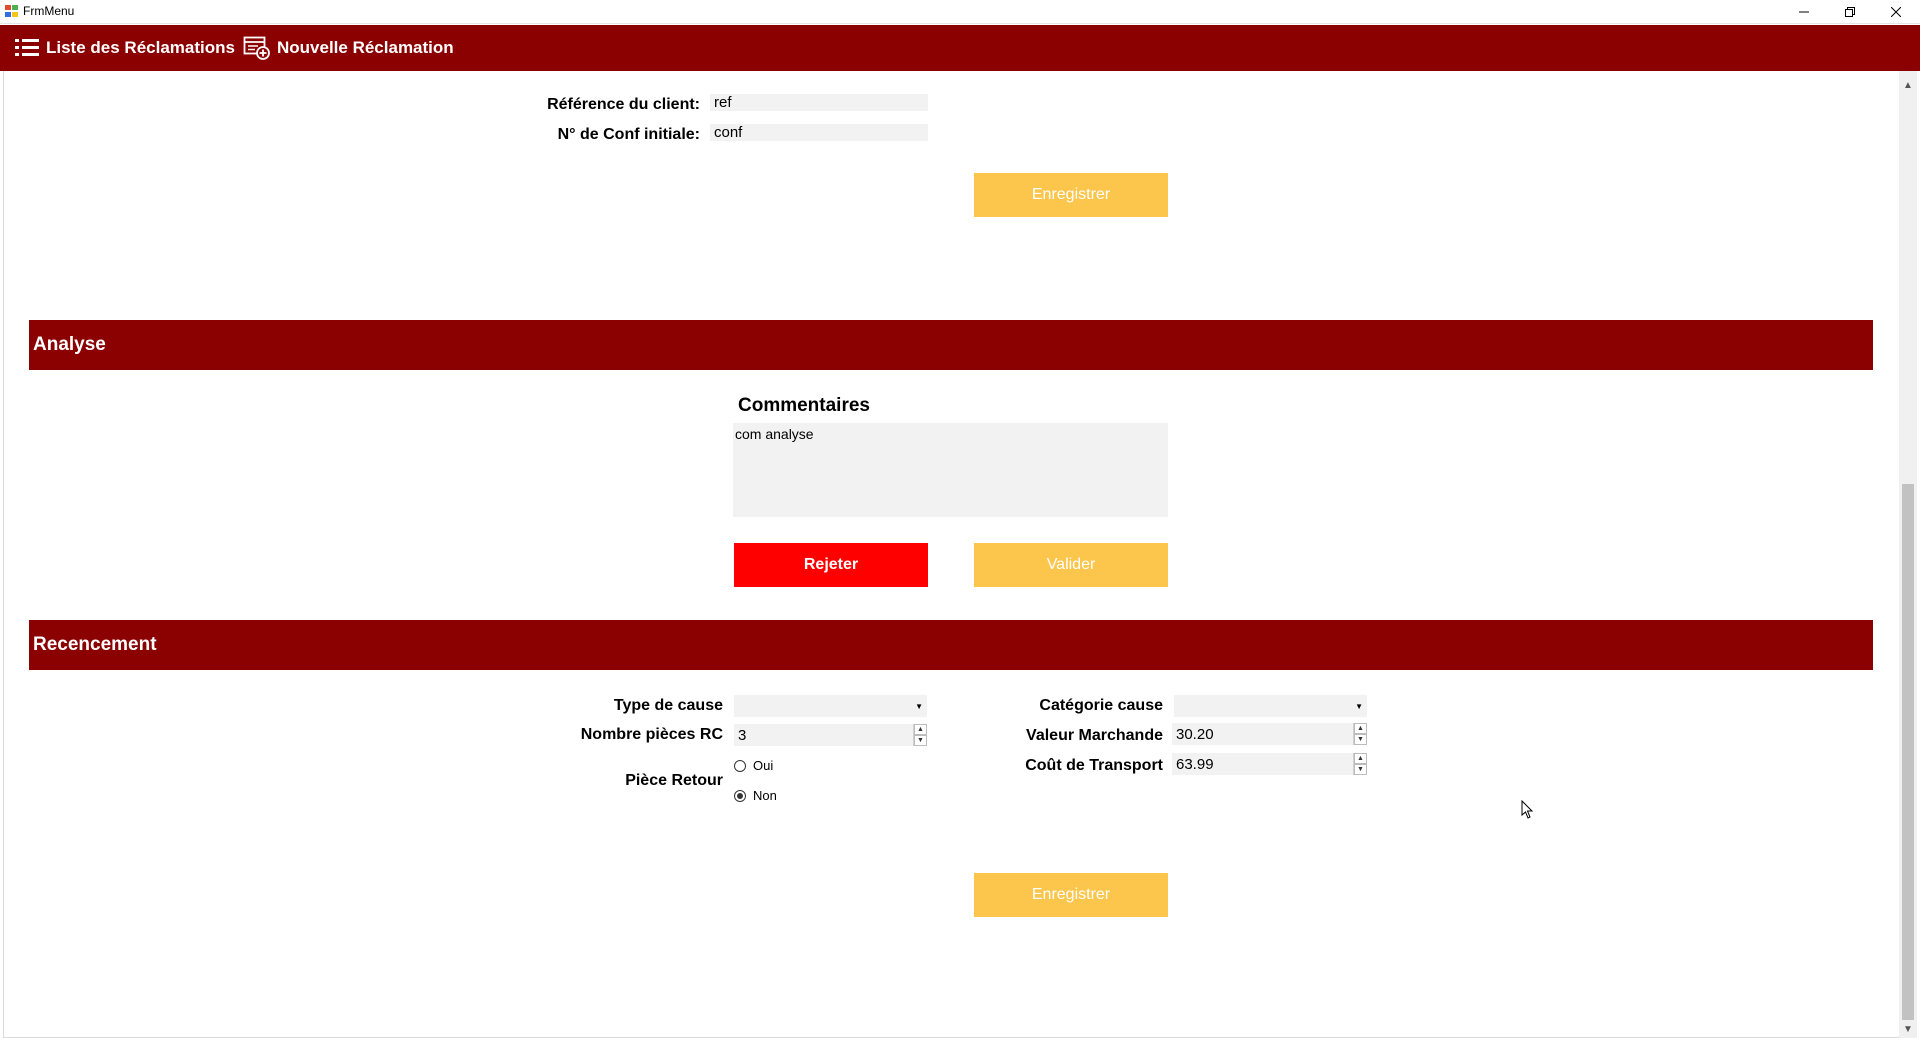 The image size is (1920, 1038). I want to click on comments-label: Commentaires, so click(804, 405).